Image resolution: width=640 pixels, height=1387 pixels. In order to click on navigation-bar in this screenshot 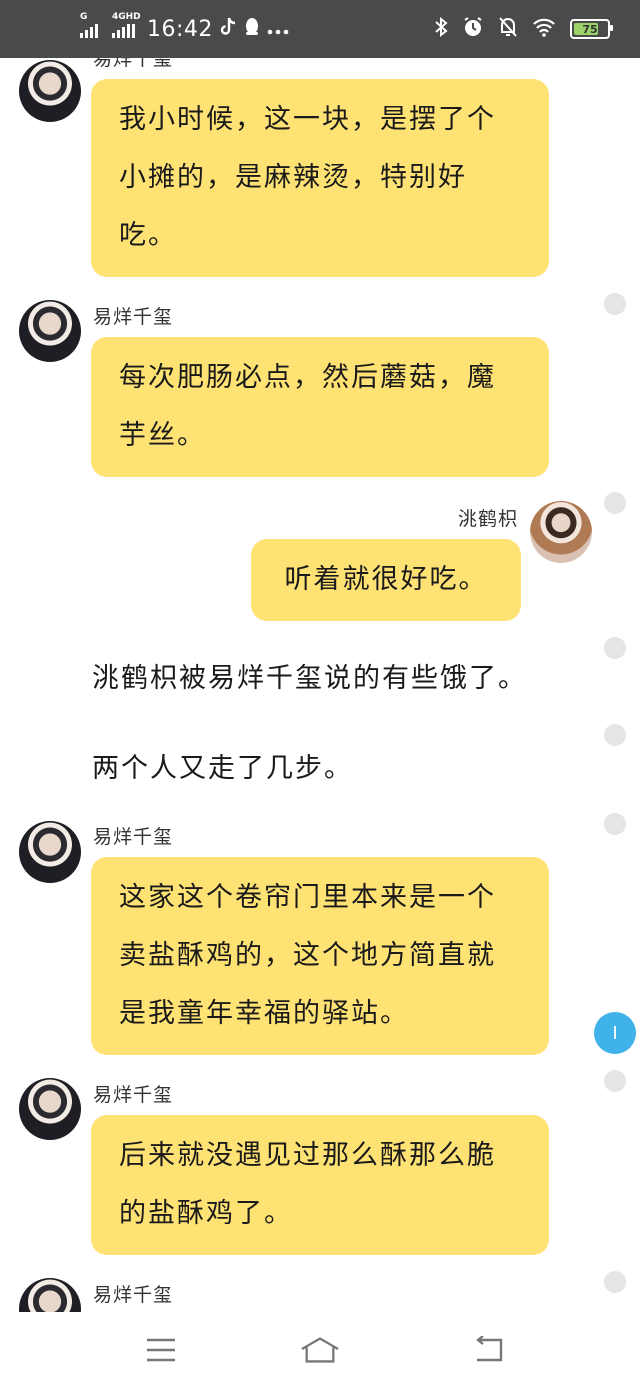, I will do `click(320, 1349)`.